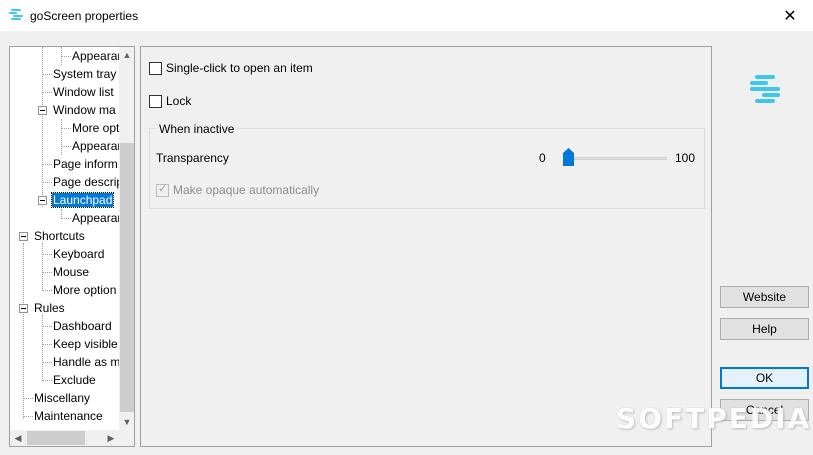 This screenshot has height=455, width=813. I want to click on make-opaque-label: Make opaque automatically, so click(246, 190).